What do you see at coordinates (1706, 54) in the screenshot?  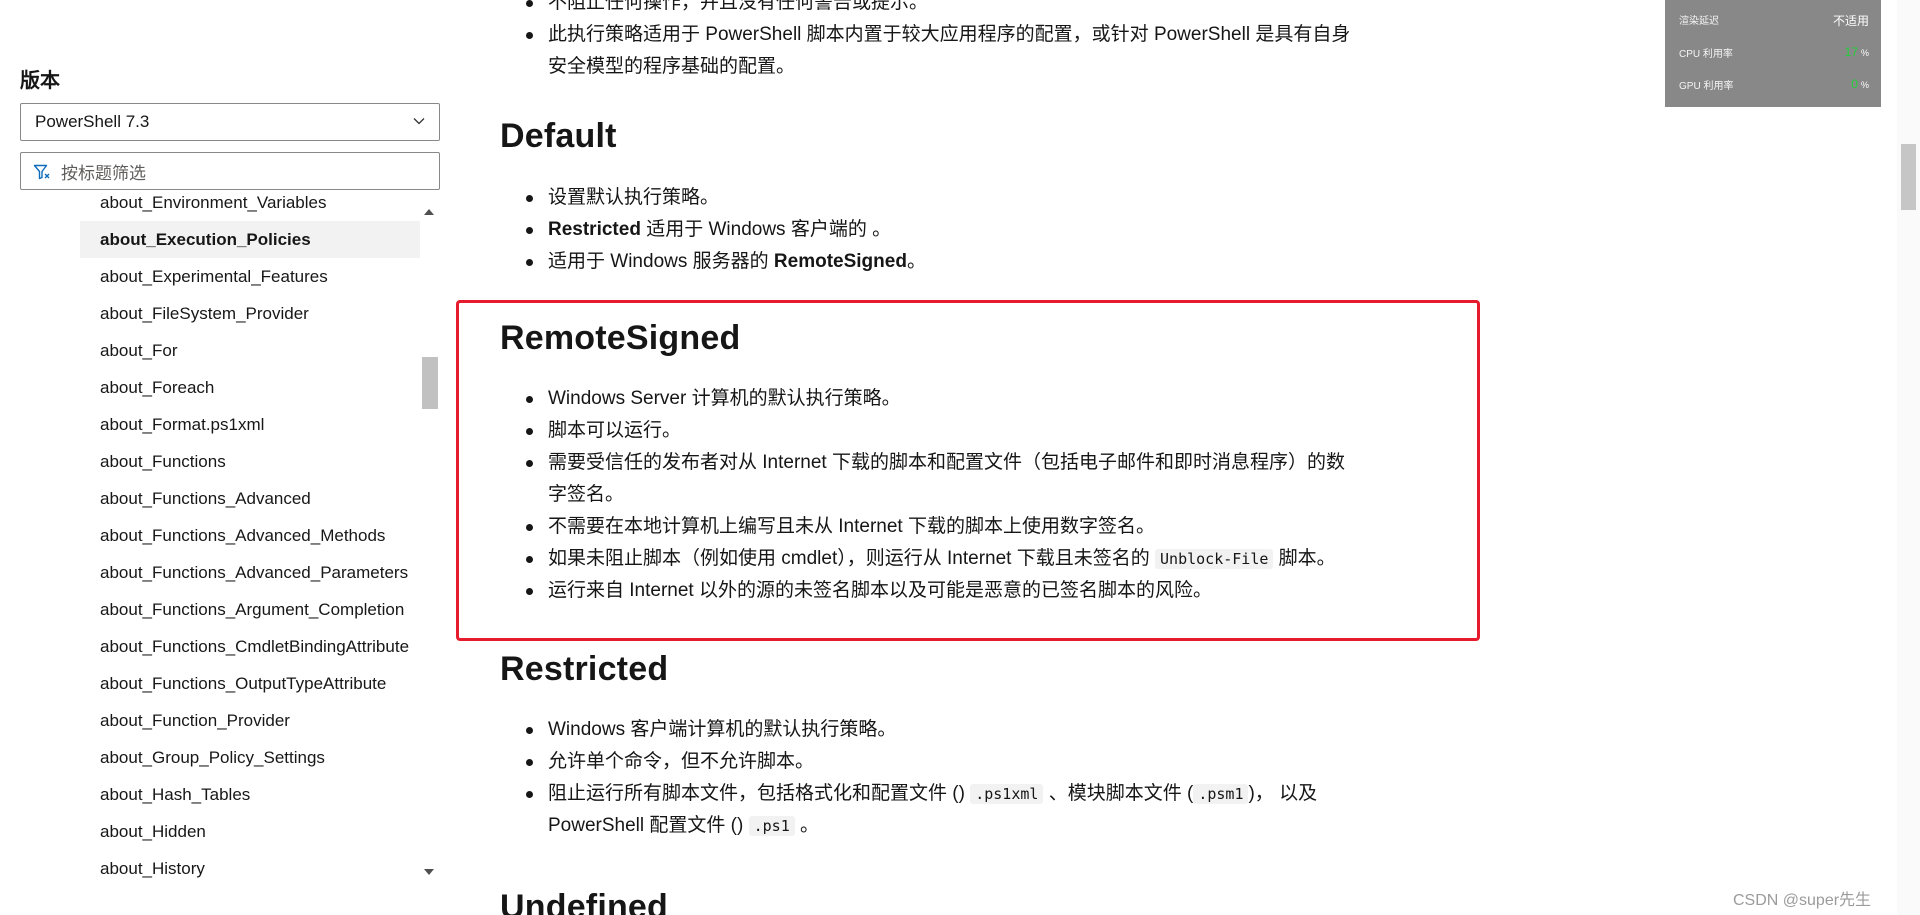 I see `cpu-label: CPU 利用率` at bounding box center [1706, 54].